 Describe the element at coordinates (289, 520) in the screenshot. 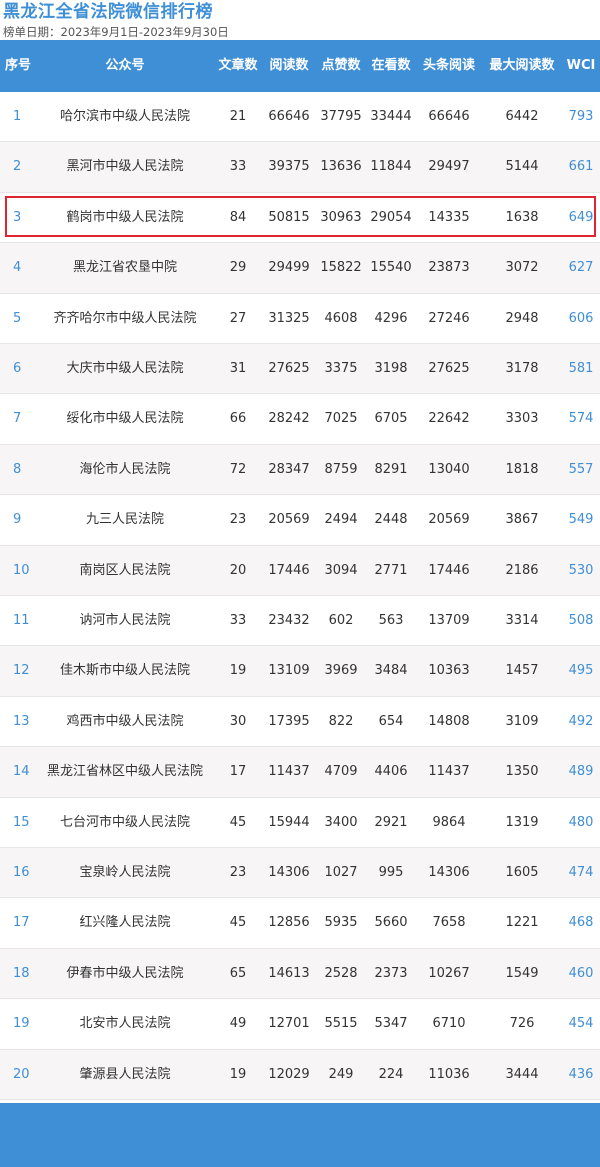

I see `cell-reads: 20569` at that location.